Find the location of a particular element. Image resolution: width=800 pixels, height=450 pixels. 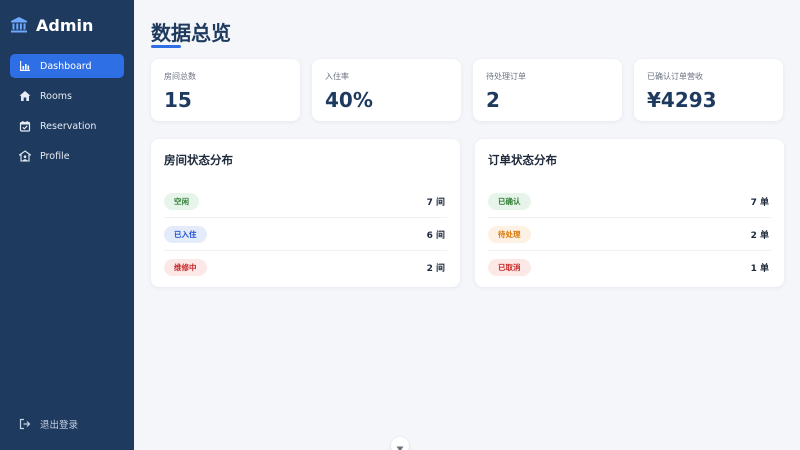

user-icon is located at coordinates (25, 156).